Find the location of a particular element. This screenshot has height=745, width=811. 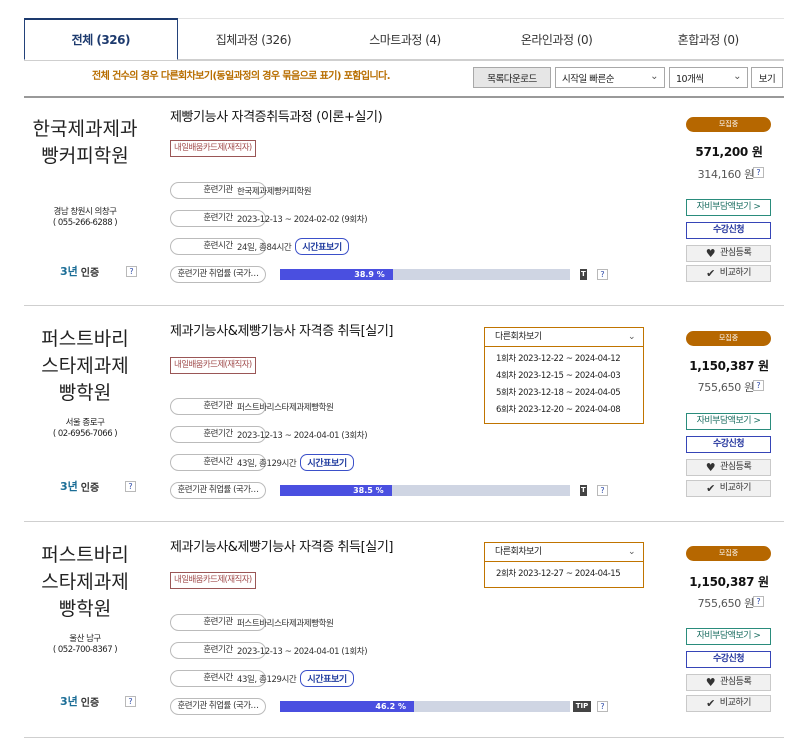

time-value: 24일, 총84시간 시간표보기 is located at coordinates (293, 246).